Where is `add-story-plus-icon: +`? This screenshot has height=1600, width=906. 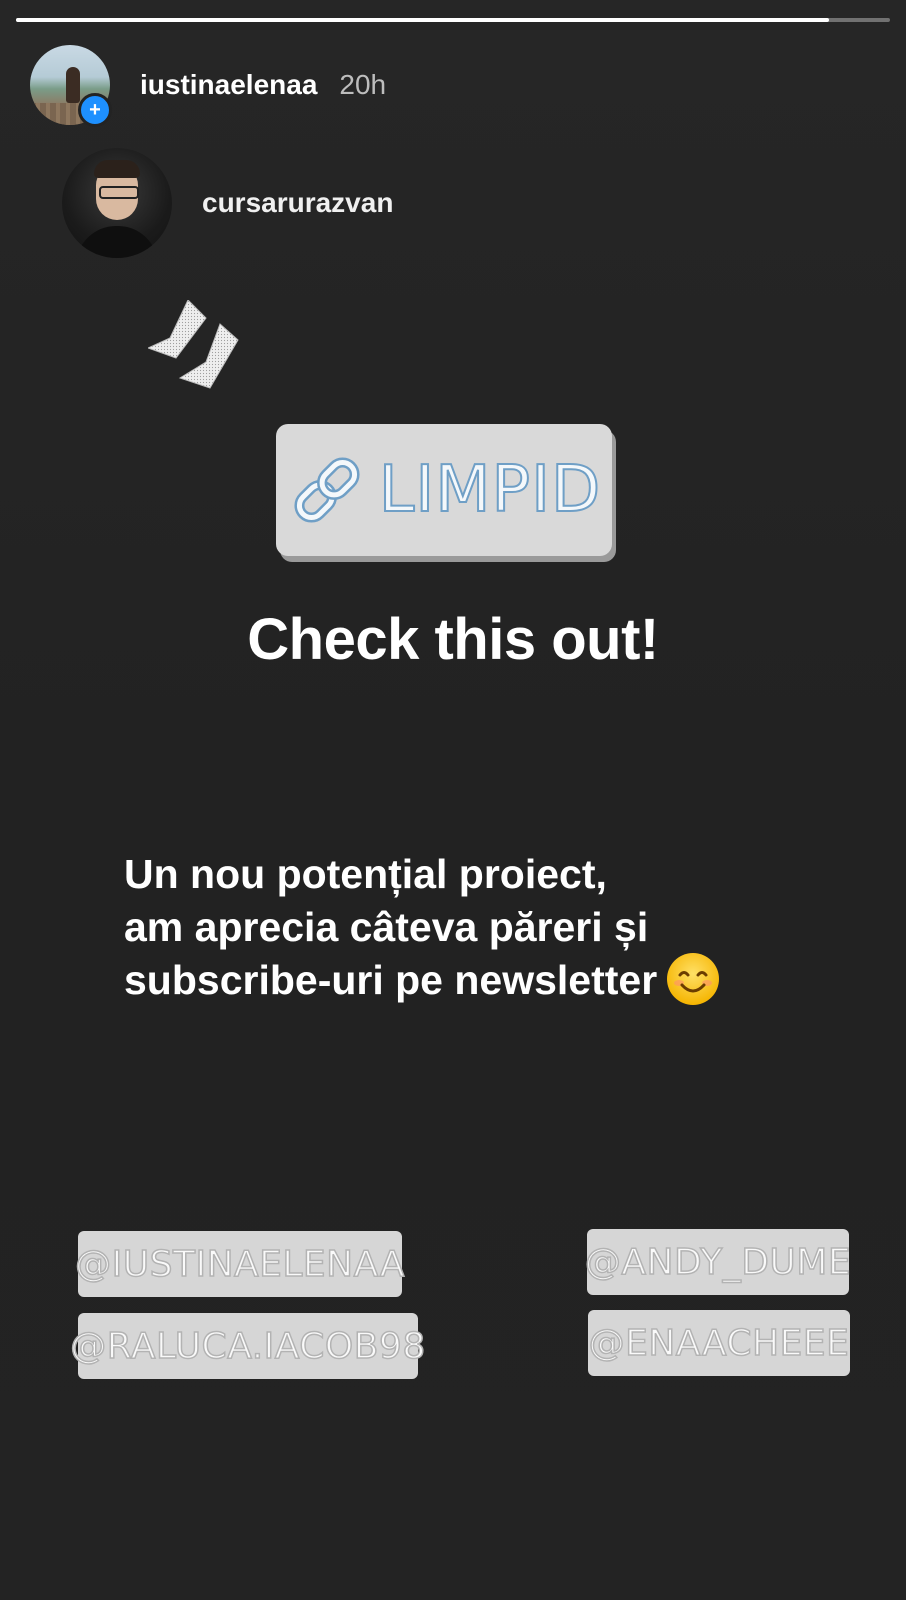 add-story-plus-icon: + is located at coordinates (95, 110).